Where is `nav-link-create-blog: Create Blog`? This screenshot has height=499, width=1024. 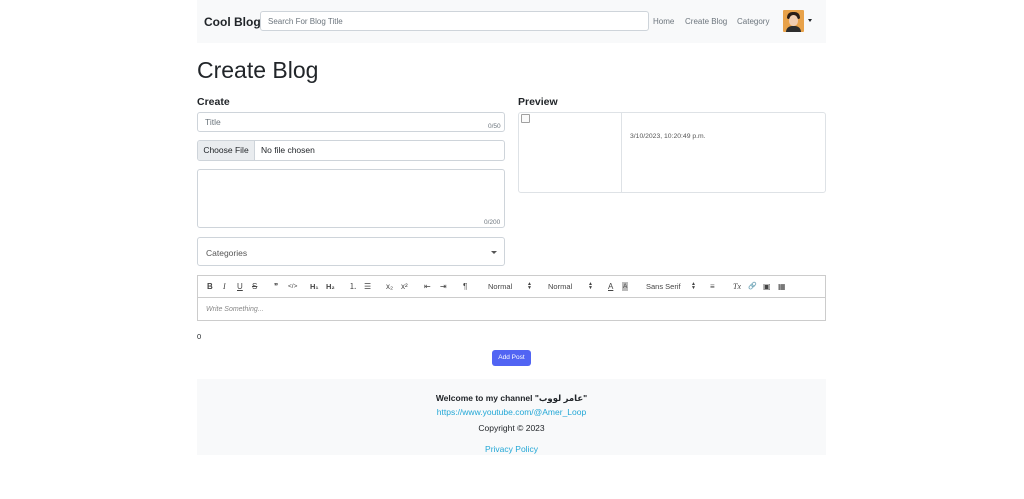 nav-link-create-blog: Create Blog is located at coordinates (706, 21).